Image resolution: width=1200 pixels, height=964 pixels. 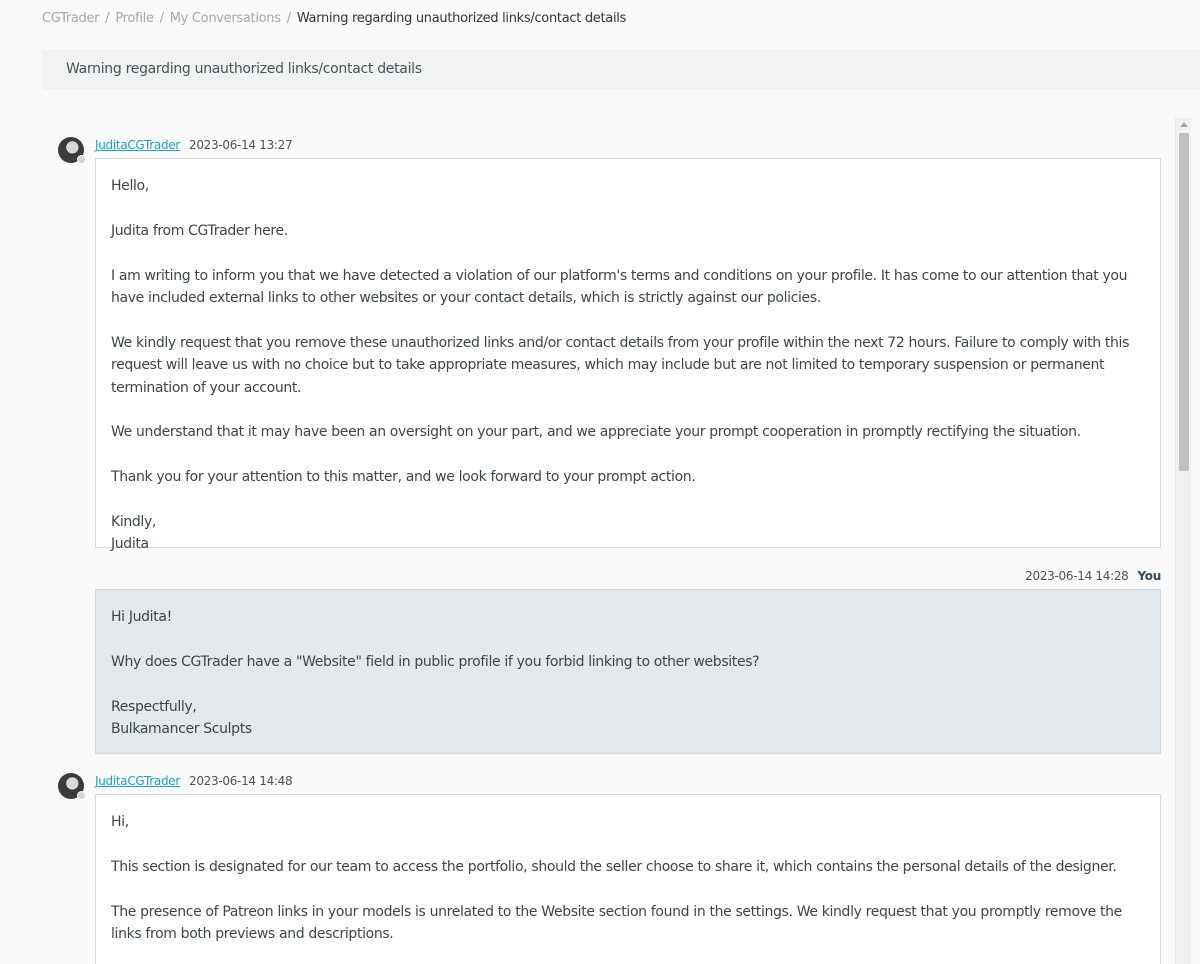 I want to click on signoff-line: Bulkamancer Sculpts, so click(x=181, y=729).